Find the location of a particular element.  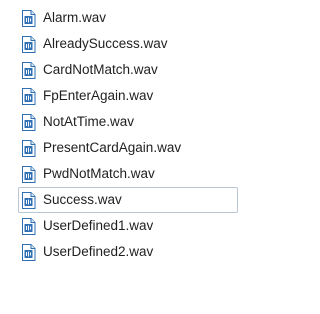

file-name: PwdNotMatch.wav is located at coordinates (99, 173).